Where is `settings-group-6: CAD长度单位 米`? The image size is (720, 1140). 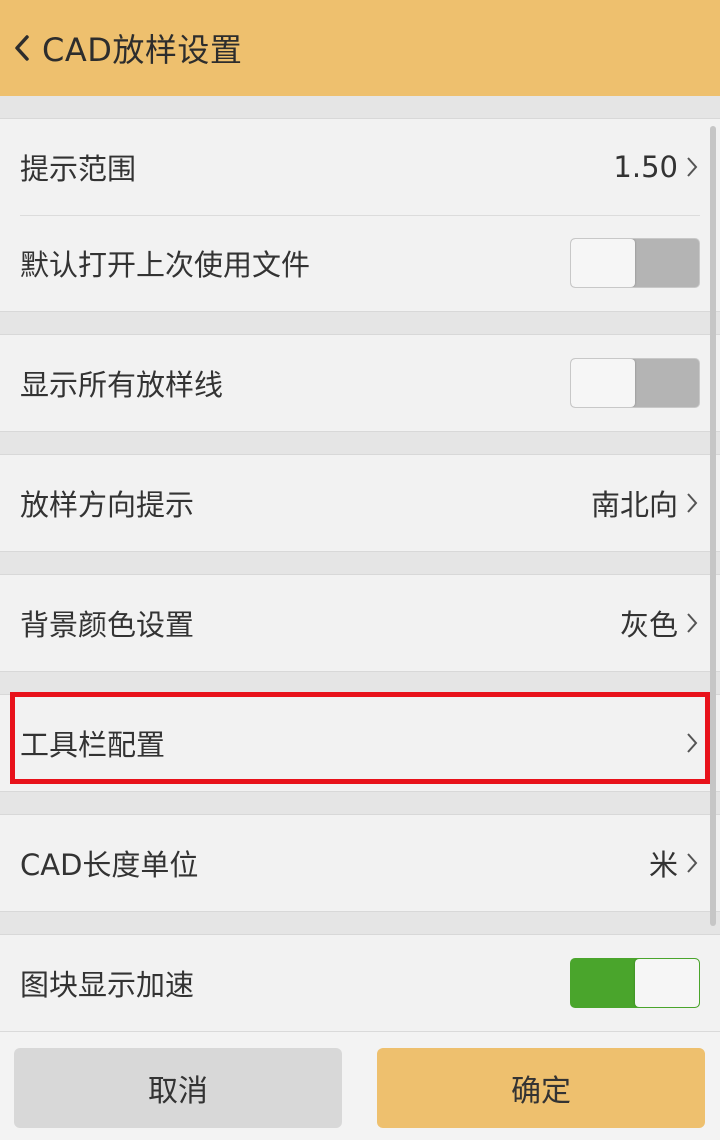
settings-group-6: CAD长度单位 米 is located at coordinates (360, 863).